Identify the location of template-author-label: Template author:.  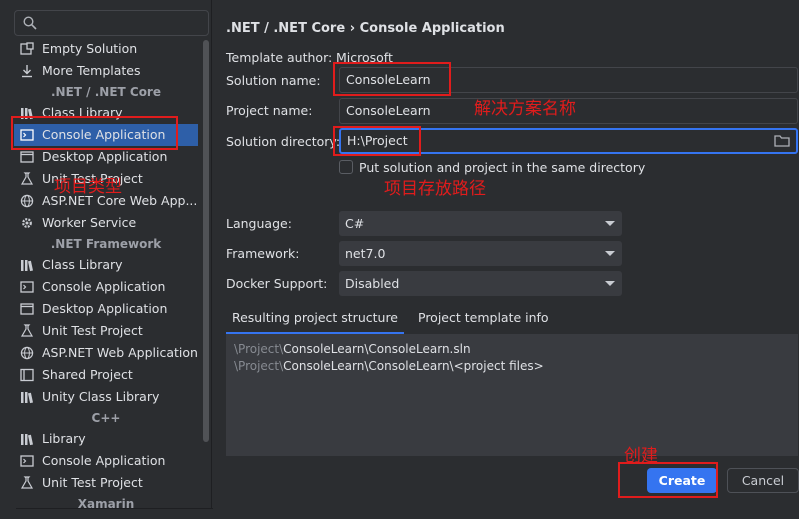
(279, 57).